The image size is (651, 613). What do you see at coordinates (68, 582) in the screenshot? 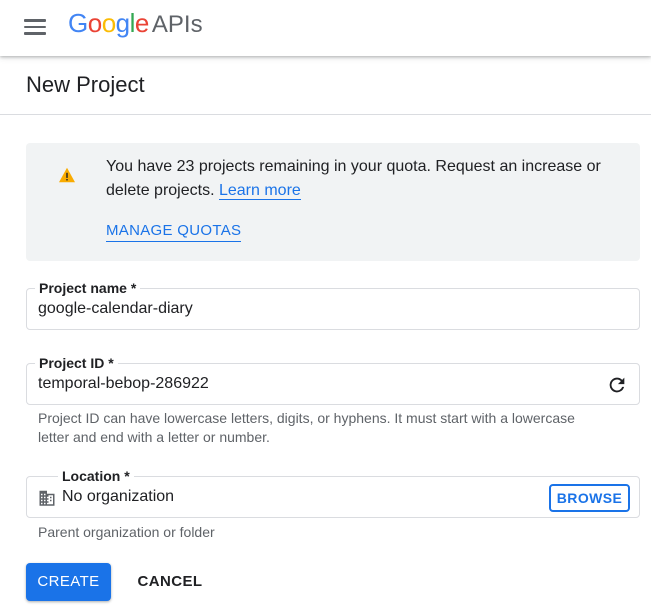
I see `create-button: CREATE` at bounding box center [68, 582].